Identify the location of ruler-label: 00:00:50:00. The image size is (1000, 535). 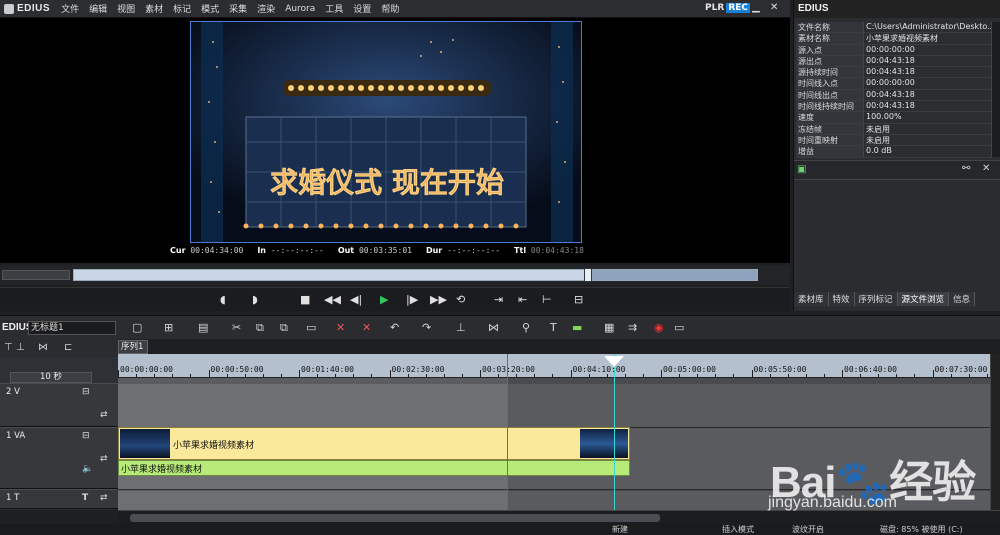
(237, 369).